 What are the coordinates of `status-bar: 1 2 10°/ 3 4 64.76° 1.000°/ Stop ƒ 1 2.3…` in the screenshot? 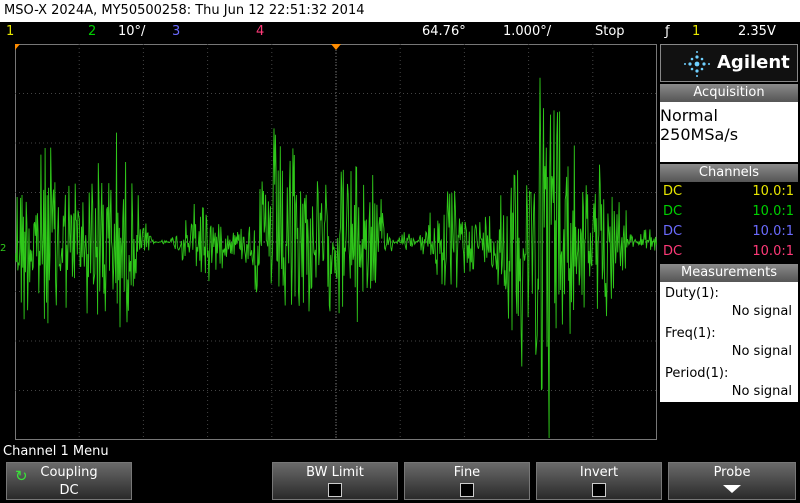 It's located at (400, 32).